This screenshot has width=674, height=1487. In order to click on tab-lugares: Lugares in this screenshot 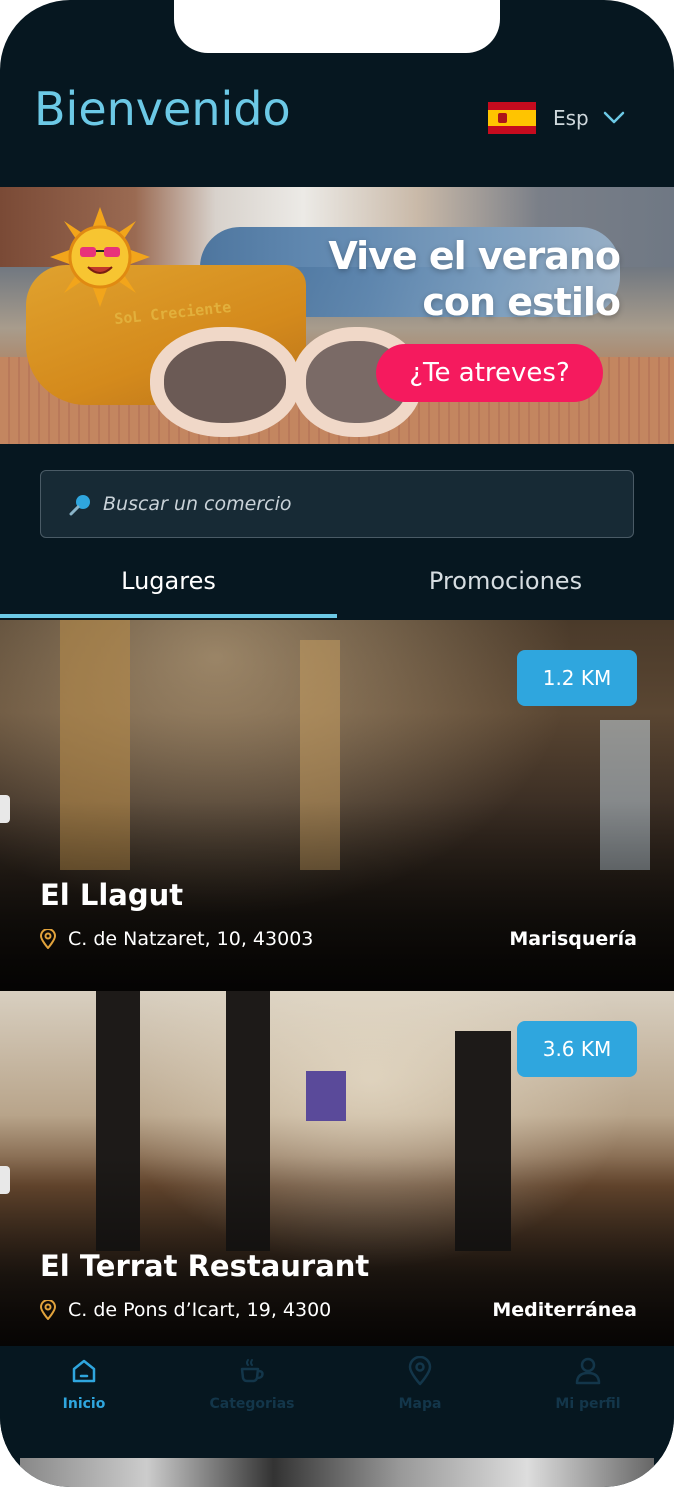, I will do `click(168, 581)`.